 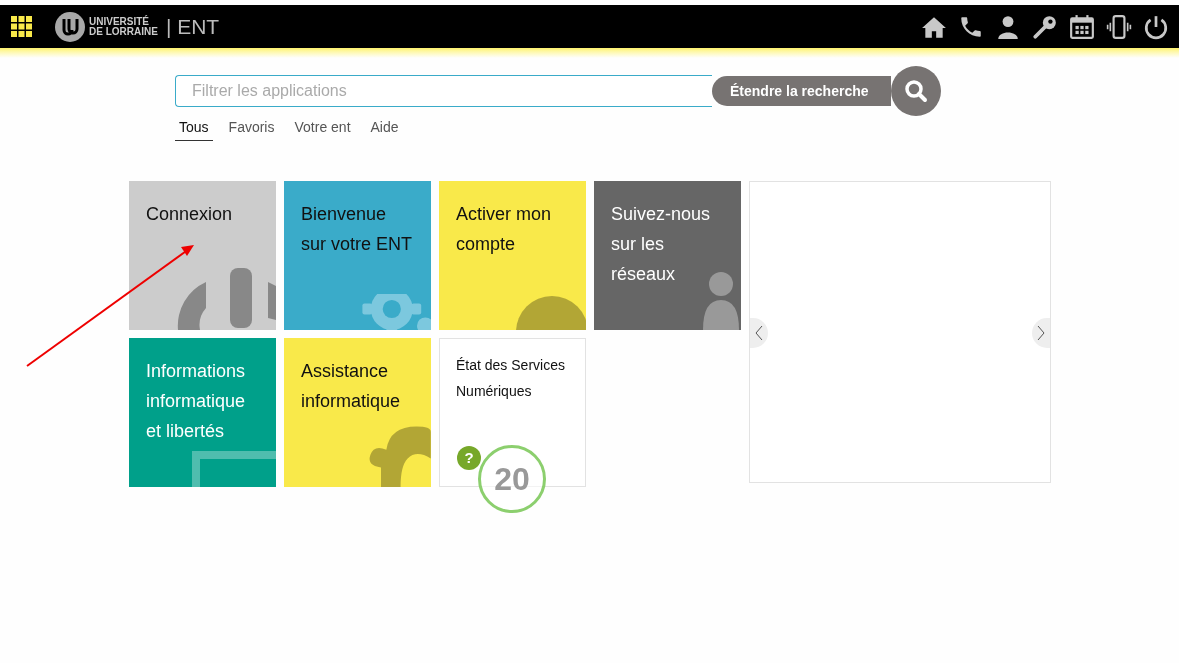 What do you see at coordinates (1156, 26) in the screenshot?
I see `power-icon` at bounding box center [1156, 26].